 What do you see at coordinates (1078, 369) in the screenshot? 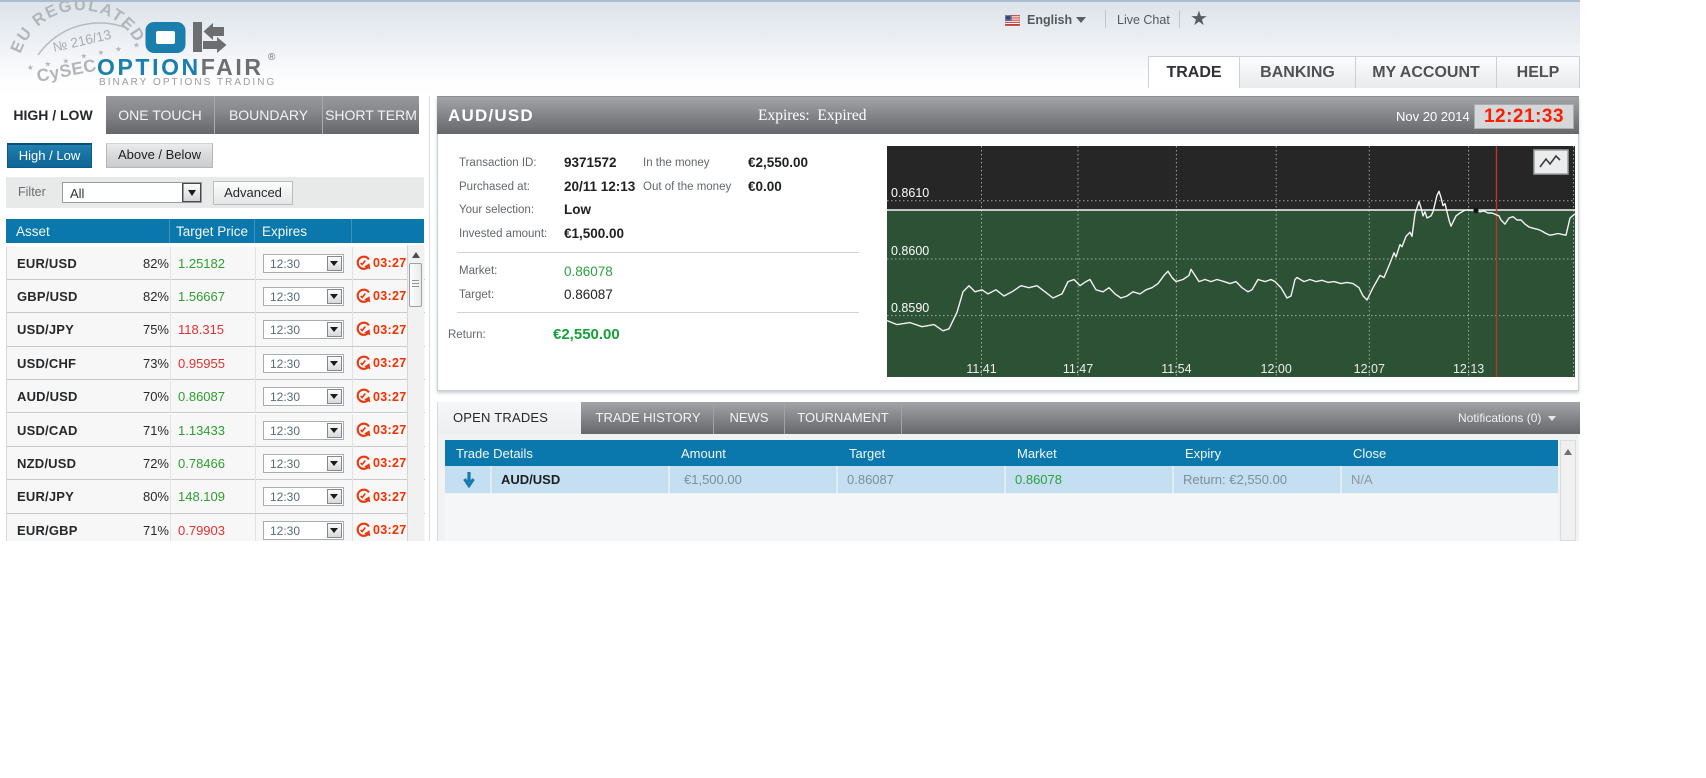
I see `svg-text: 11:47` at bounding box center [1078, 369].